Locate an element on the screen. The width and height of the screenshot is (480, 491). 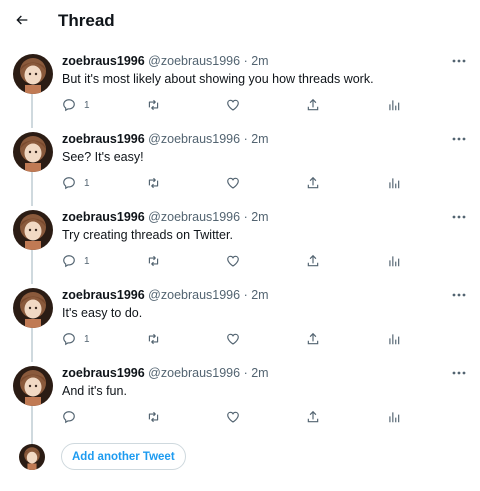
tweet-text: See? It's easy! is located at coordinates (103, 157).